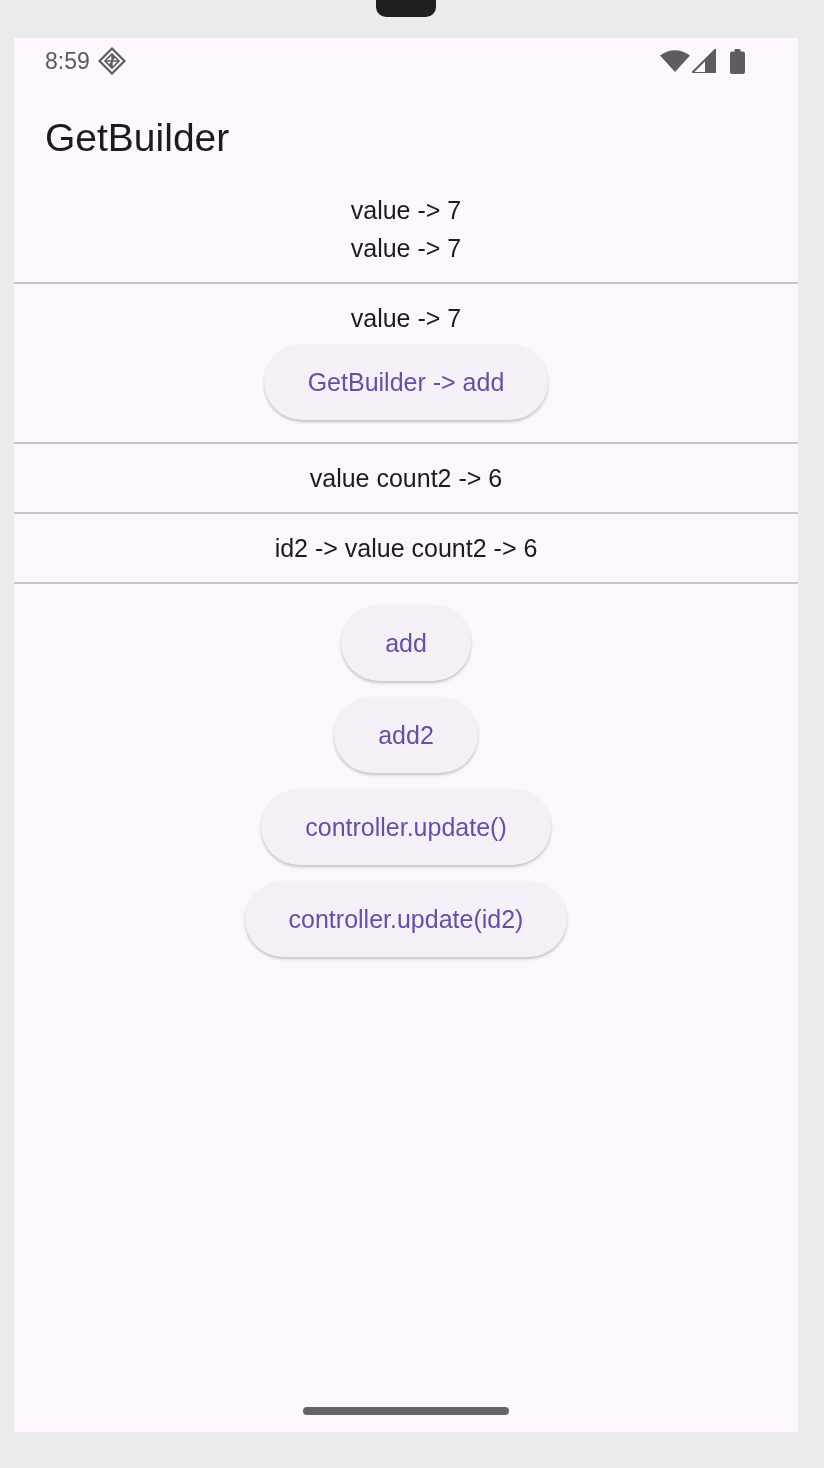 The width and height of the screenshot is (824, 1468). Describe the element at coordinates (406, 735) in the screenshot. I see `action-button: add2` at that location.